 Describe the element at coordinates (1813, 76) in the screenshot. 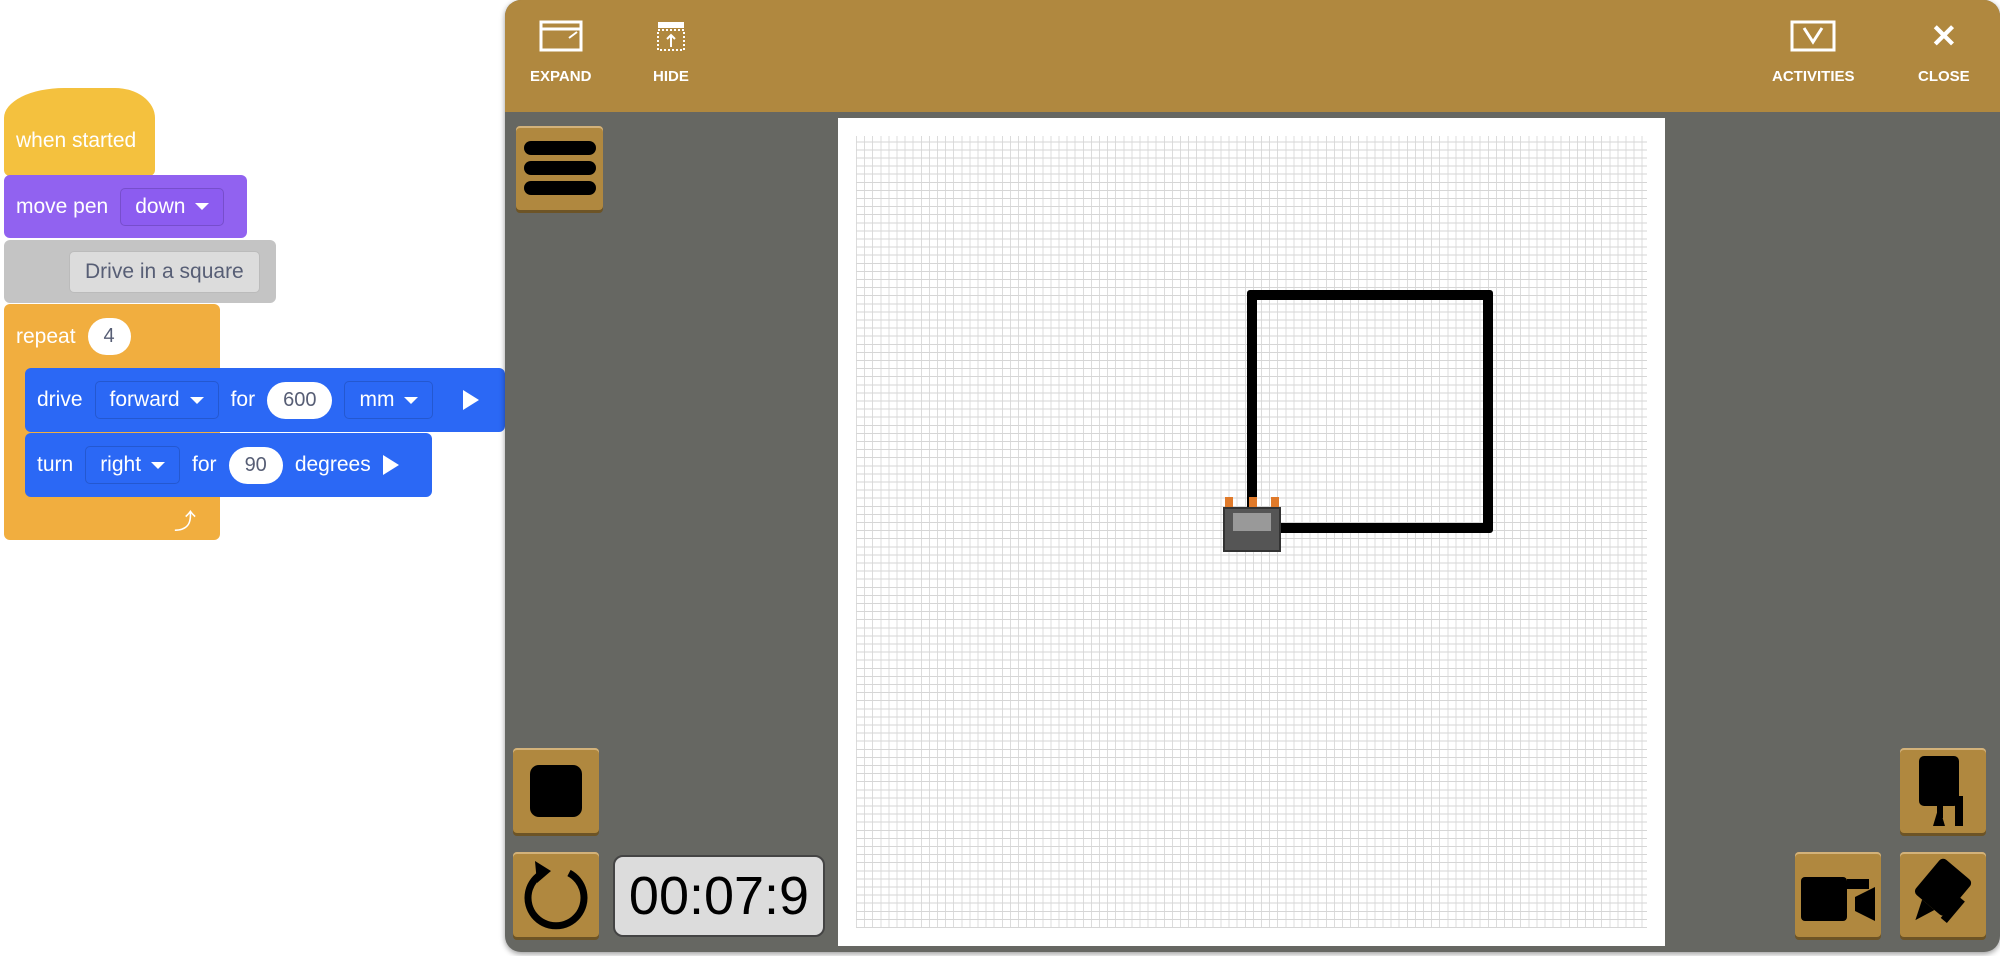

I see `activities-label: ACTIVITIES` at that location.